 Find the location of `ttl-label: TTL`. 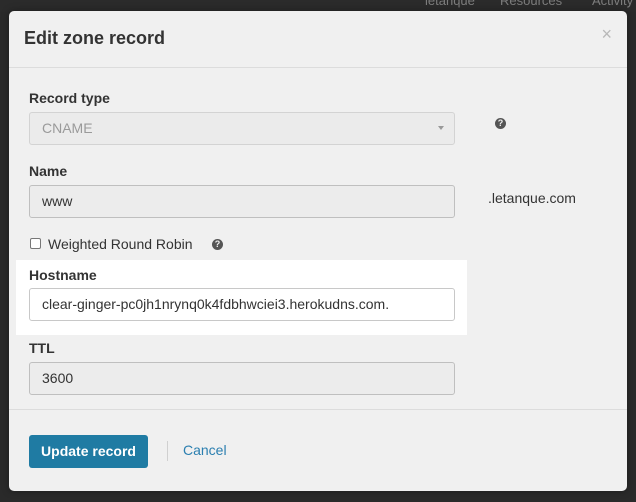

ttl-label: TTL is located at coordinates (42, 348).